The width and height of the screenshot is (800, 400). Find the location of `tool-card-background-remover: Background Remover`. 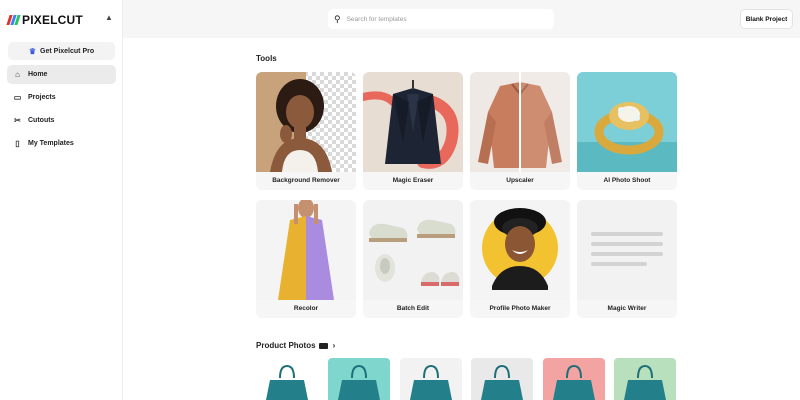

tool-card-background-remover: Background Remover is located at coordinates (306, 131).